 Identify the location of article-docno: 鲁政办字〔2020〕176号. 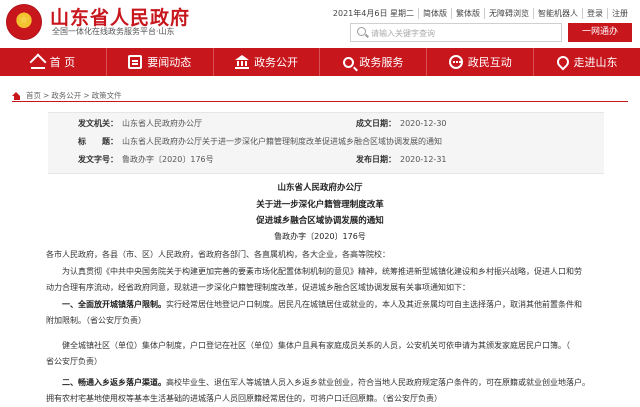
(320, 236).